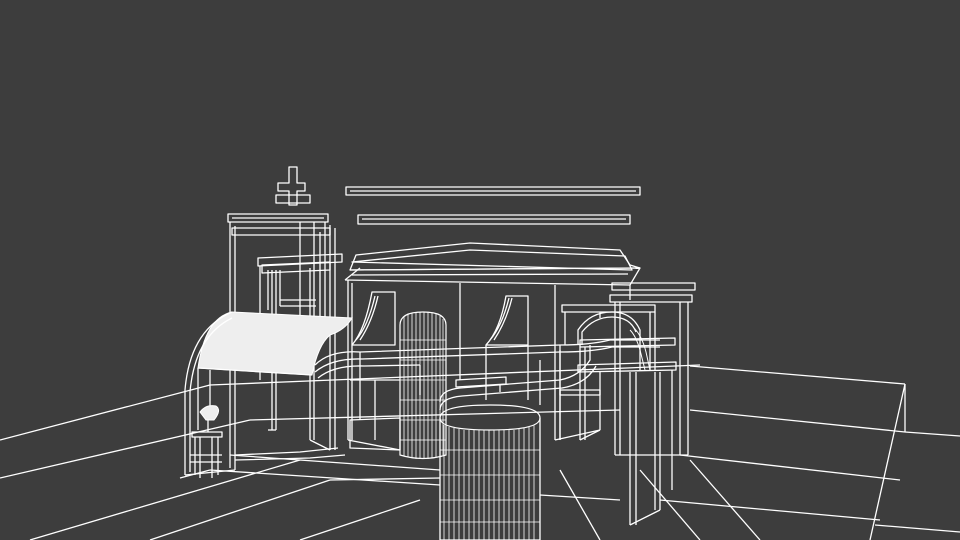 This screenshot has height=540, width=960. I want to click on stool-figure, so click(206, 441).